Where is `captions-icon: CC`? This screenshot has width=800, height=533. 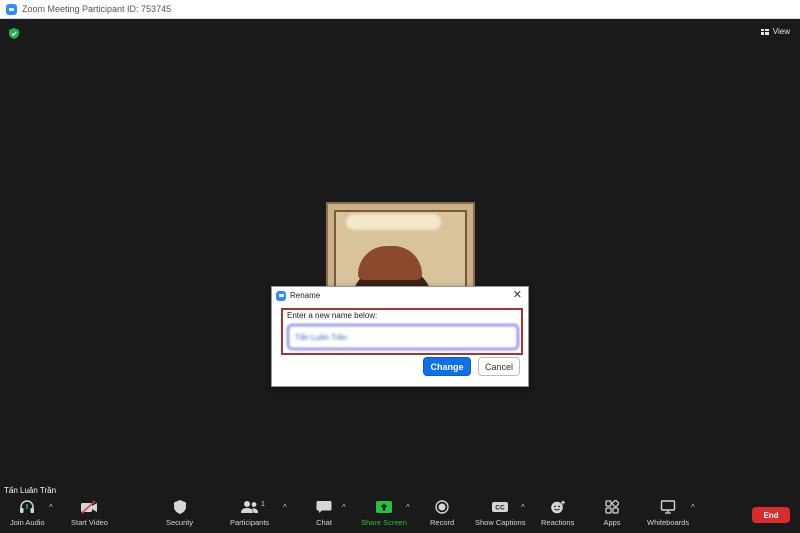 captions-icon: CC is located at coordinates (500, 507).